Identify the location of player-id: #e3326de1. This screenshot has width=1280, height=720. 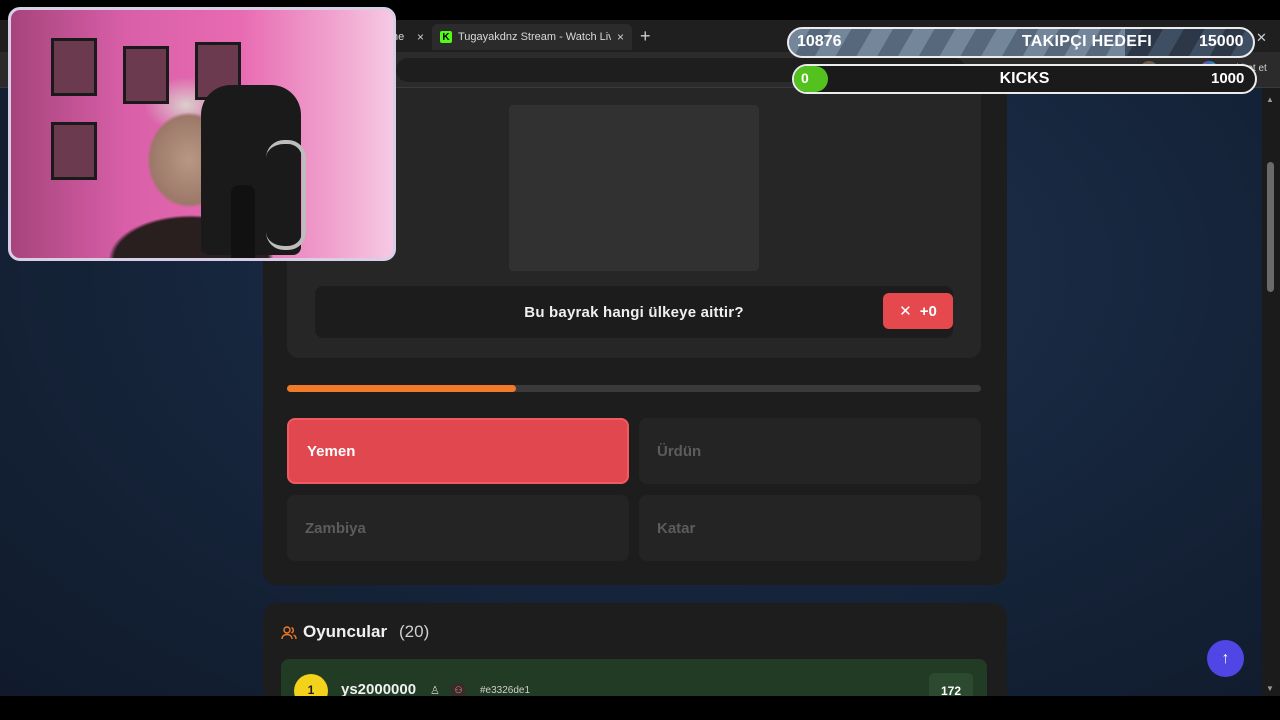
(505, 690).